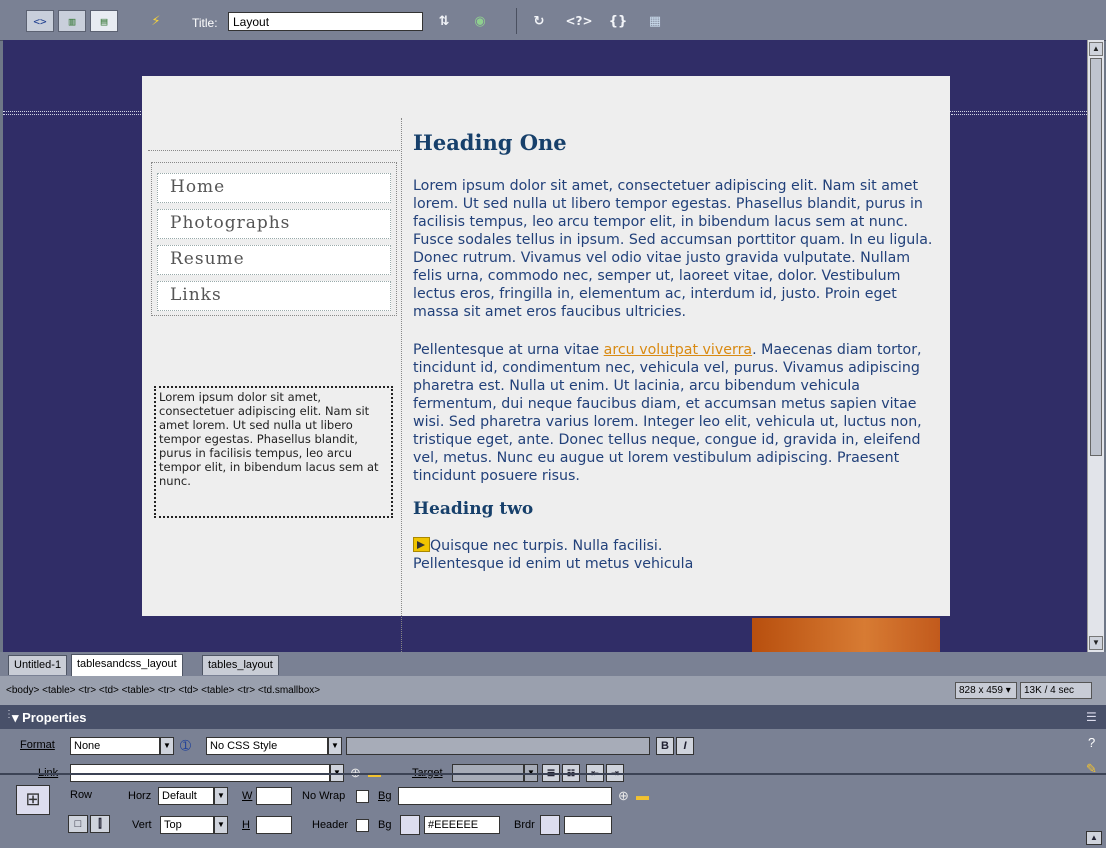 The height and width of the screenshot is (848, 1106). What do you see at coordinates (579, 21) in the screenshot?
I see `reference-button: <?>` at bounding box center [579, 21].